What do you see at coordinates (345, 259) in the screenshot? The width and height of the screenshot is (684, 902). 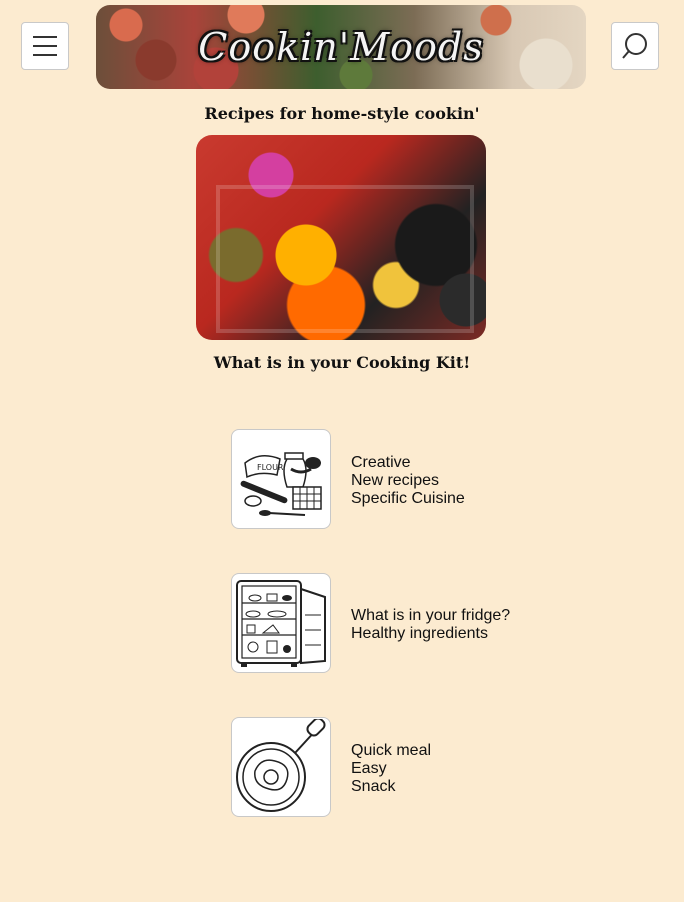 I see `hero-image-frame` at bounding box center [345, 259].